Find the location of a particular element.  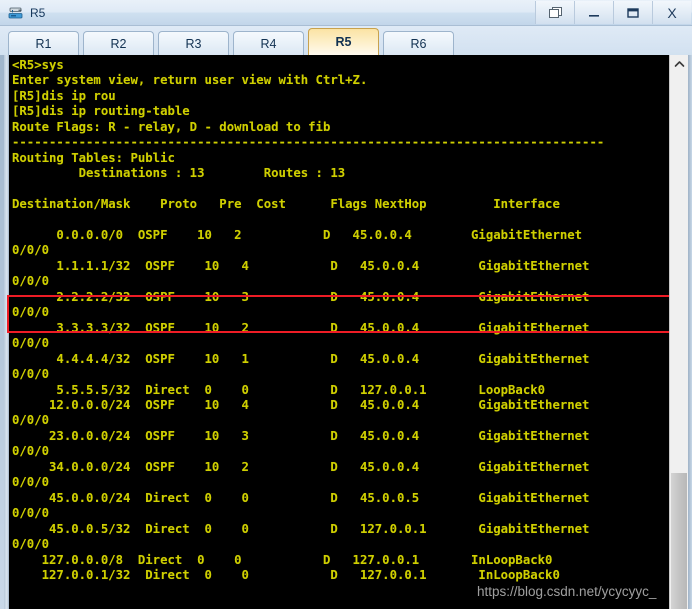

title-bar-left: R5 is located at coordinates (26, 13).